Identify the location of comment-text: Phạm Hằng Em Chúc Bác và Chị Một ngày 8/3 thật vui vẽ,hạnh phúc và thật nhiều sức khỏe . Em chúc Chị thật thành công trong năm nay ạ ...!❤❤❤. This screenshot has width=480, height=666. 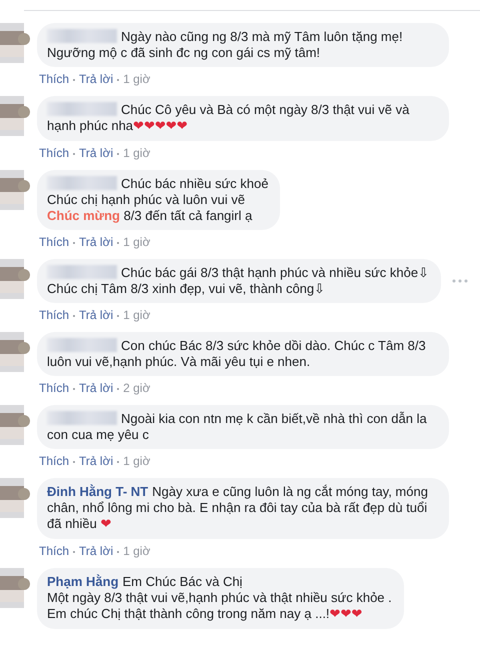
(219, 598).